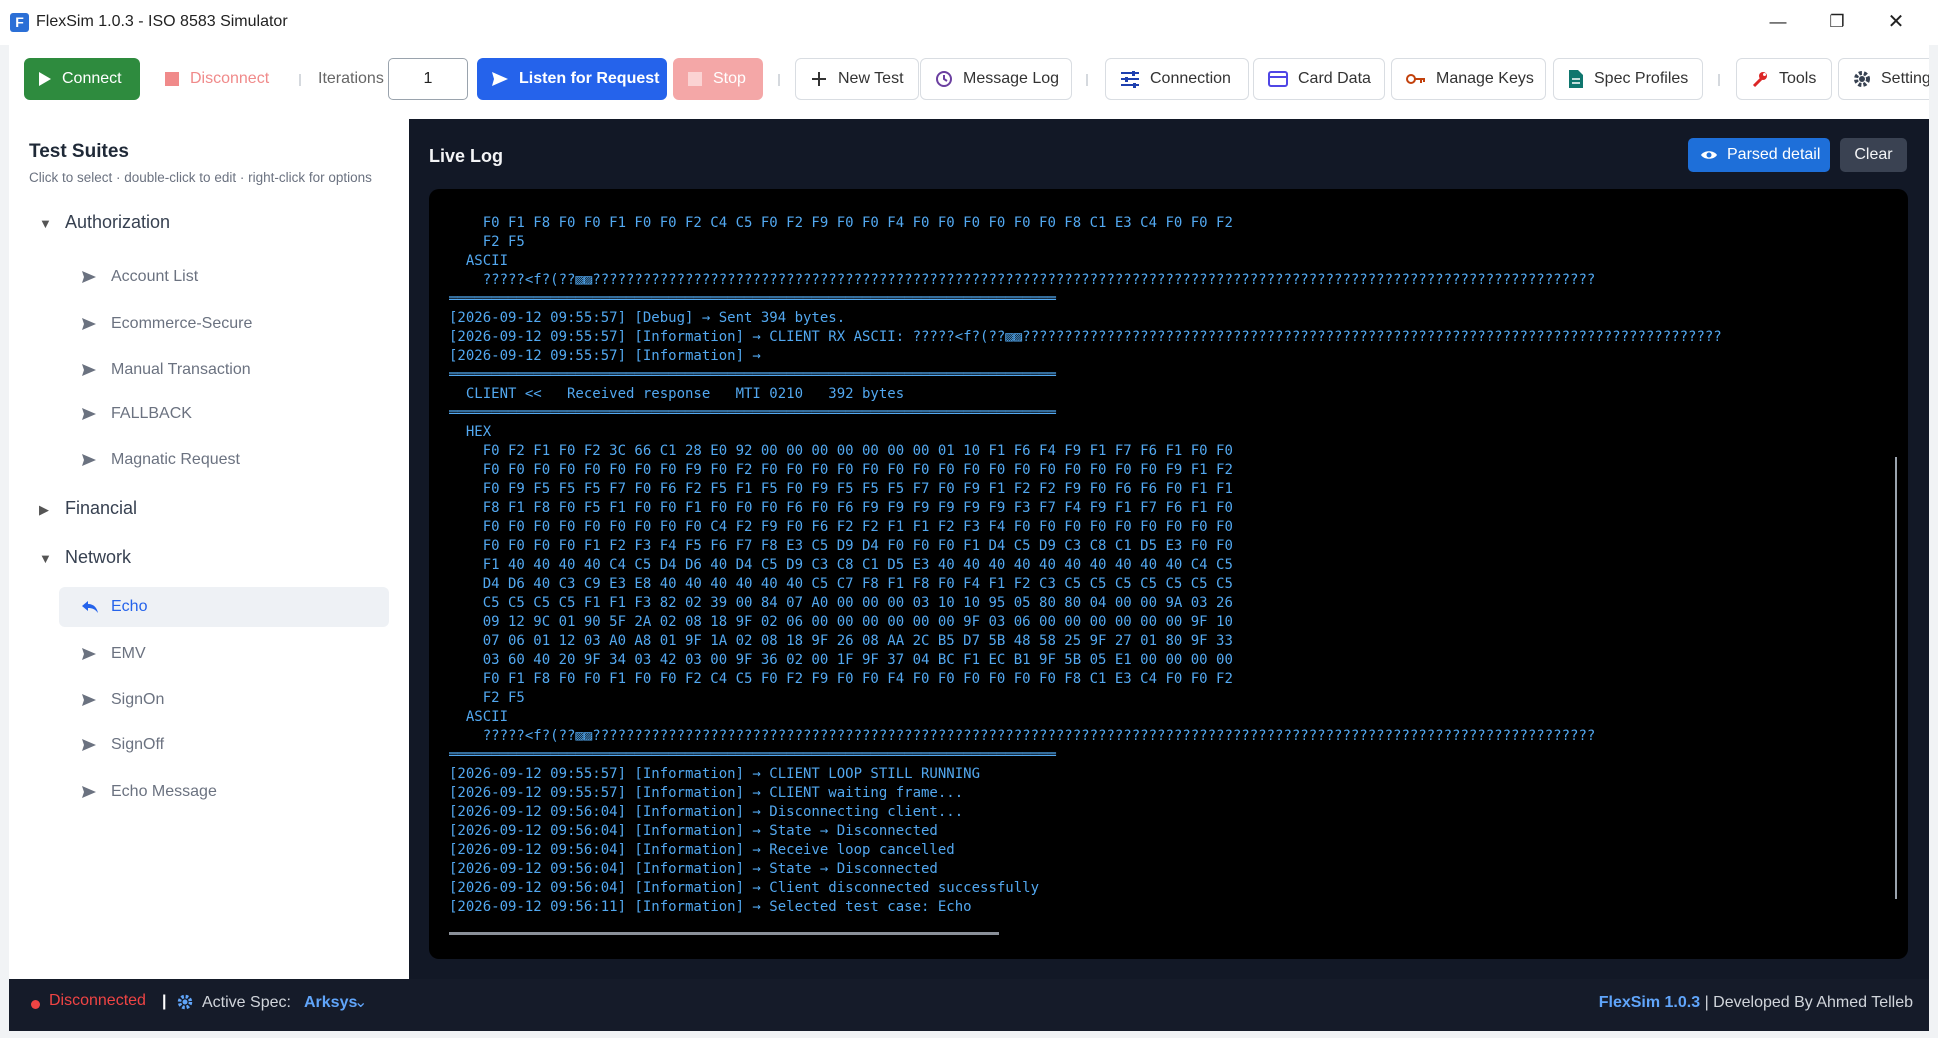 The height and width of the screenshot is (1038, 1938). Describe the element at coordinates (224, 700) in the screenshot. I see `tree-item-signon: SignOn` at that location.